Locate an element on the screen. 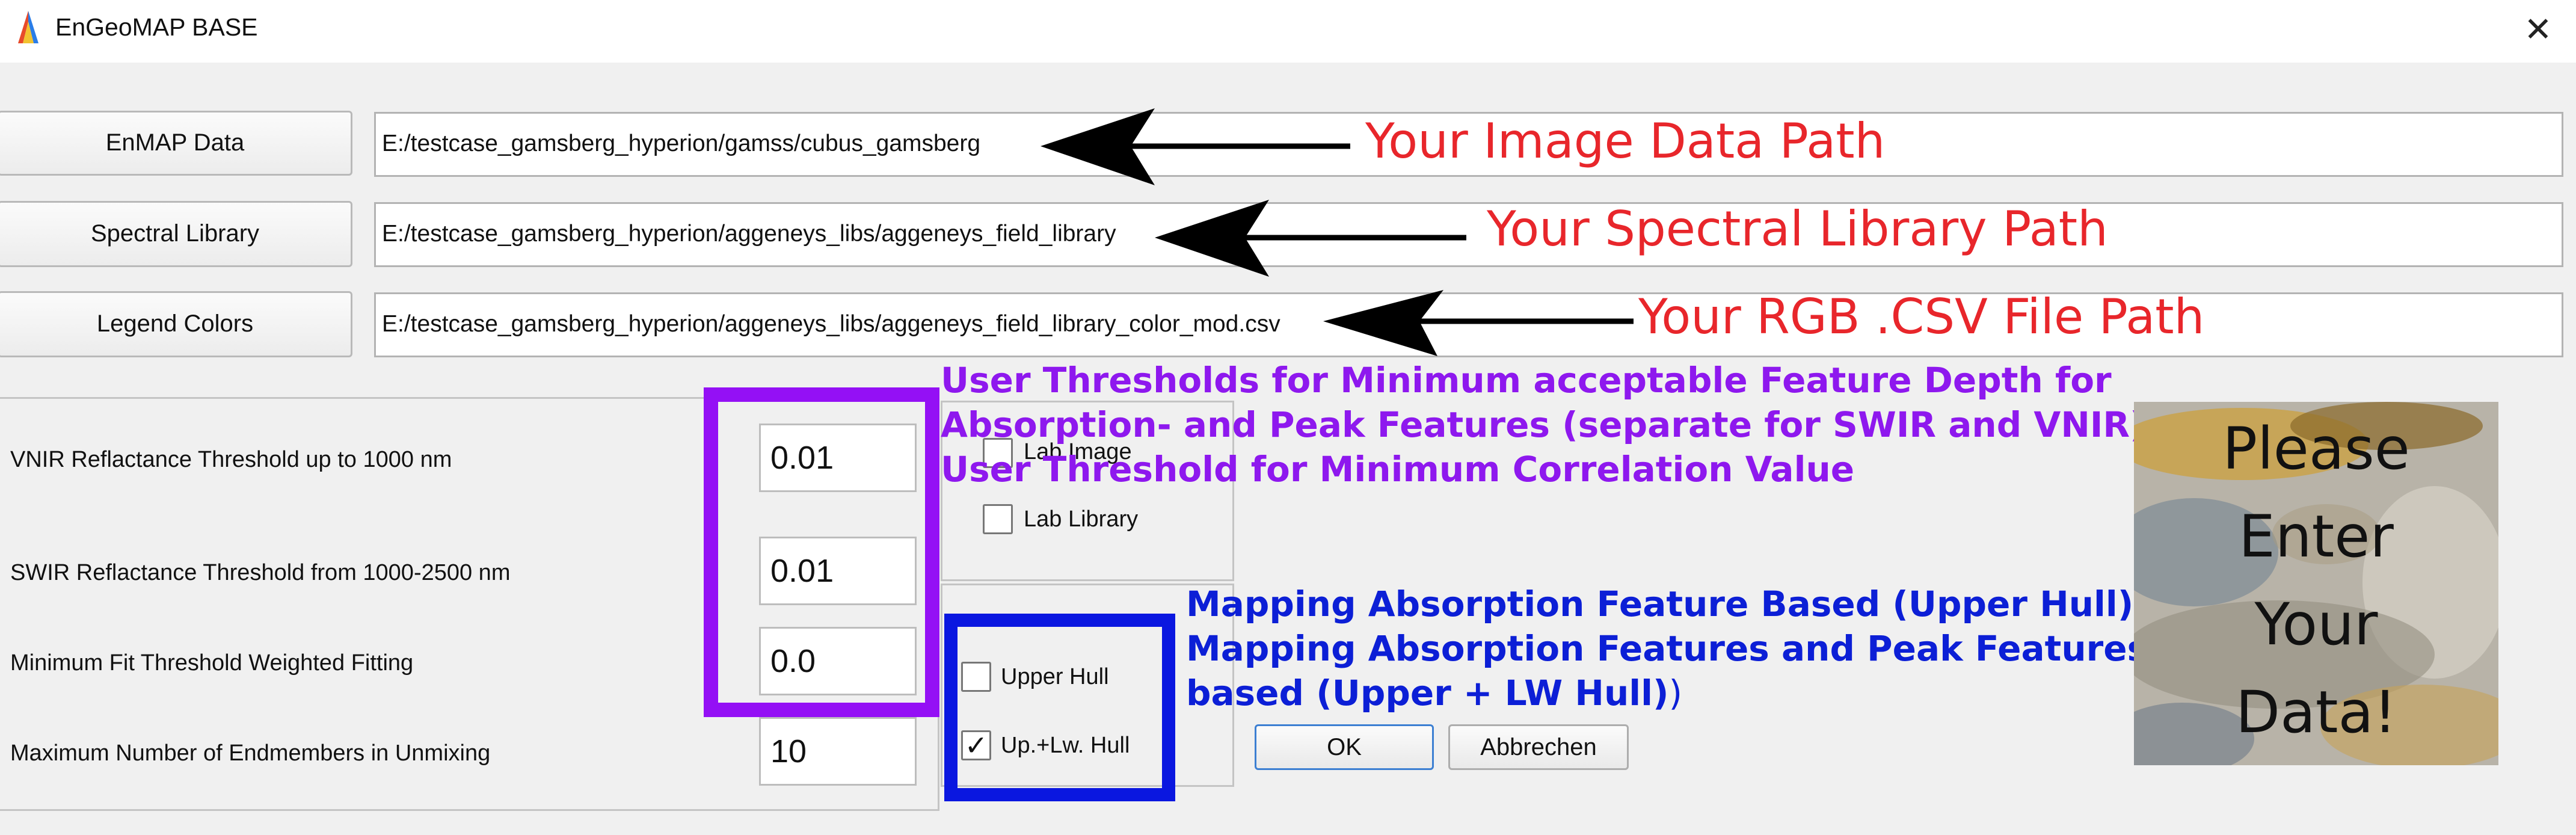  mineral-image-panel: Please Enter Your Data! is located at coordinates (2316, 583).